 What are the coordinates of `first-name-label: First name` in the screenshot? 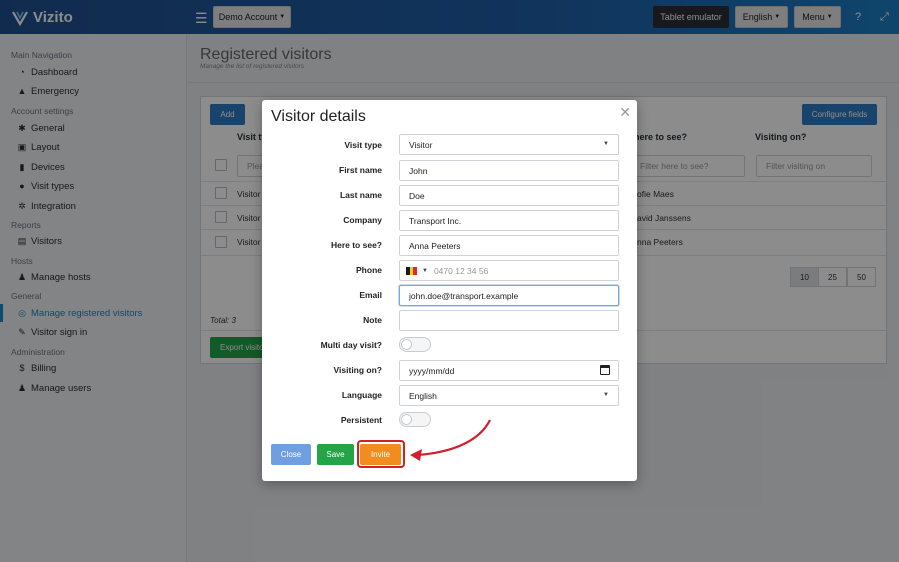 It's located at (360, 170).